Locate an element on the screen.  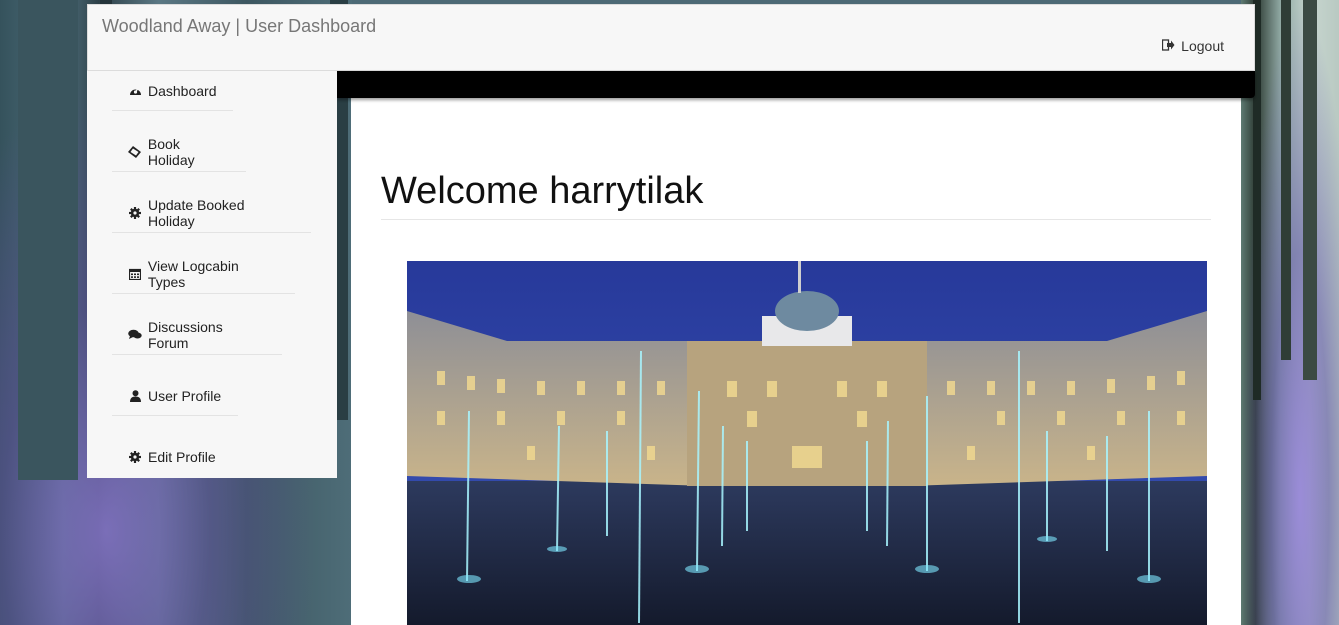
sidebar-item-user-profile: User Profile is located at coordinates (175, 396).